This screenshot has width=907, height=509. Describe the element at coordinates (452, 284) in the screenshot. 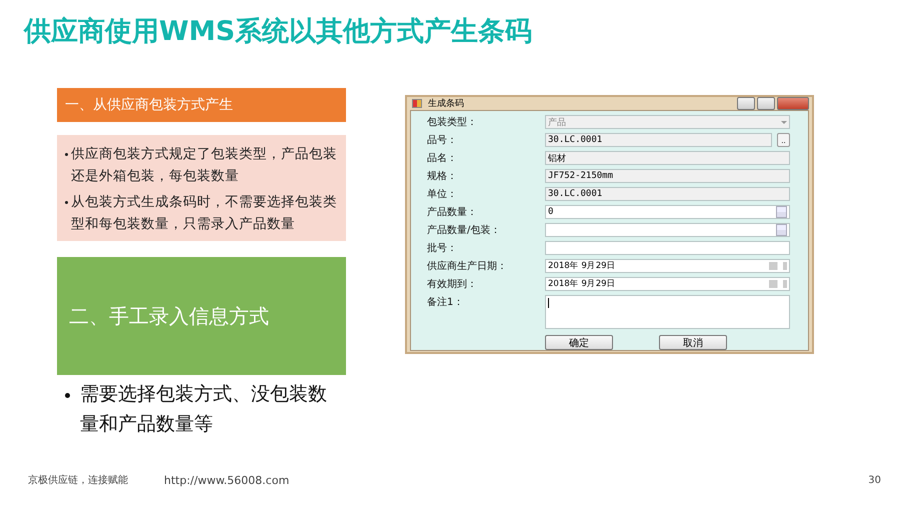

I see `field-label: 有效期到：` at that location.